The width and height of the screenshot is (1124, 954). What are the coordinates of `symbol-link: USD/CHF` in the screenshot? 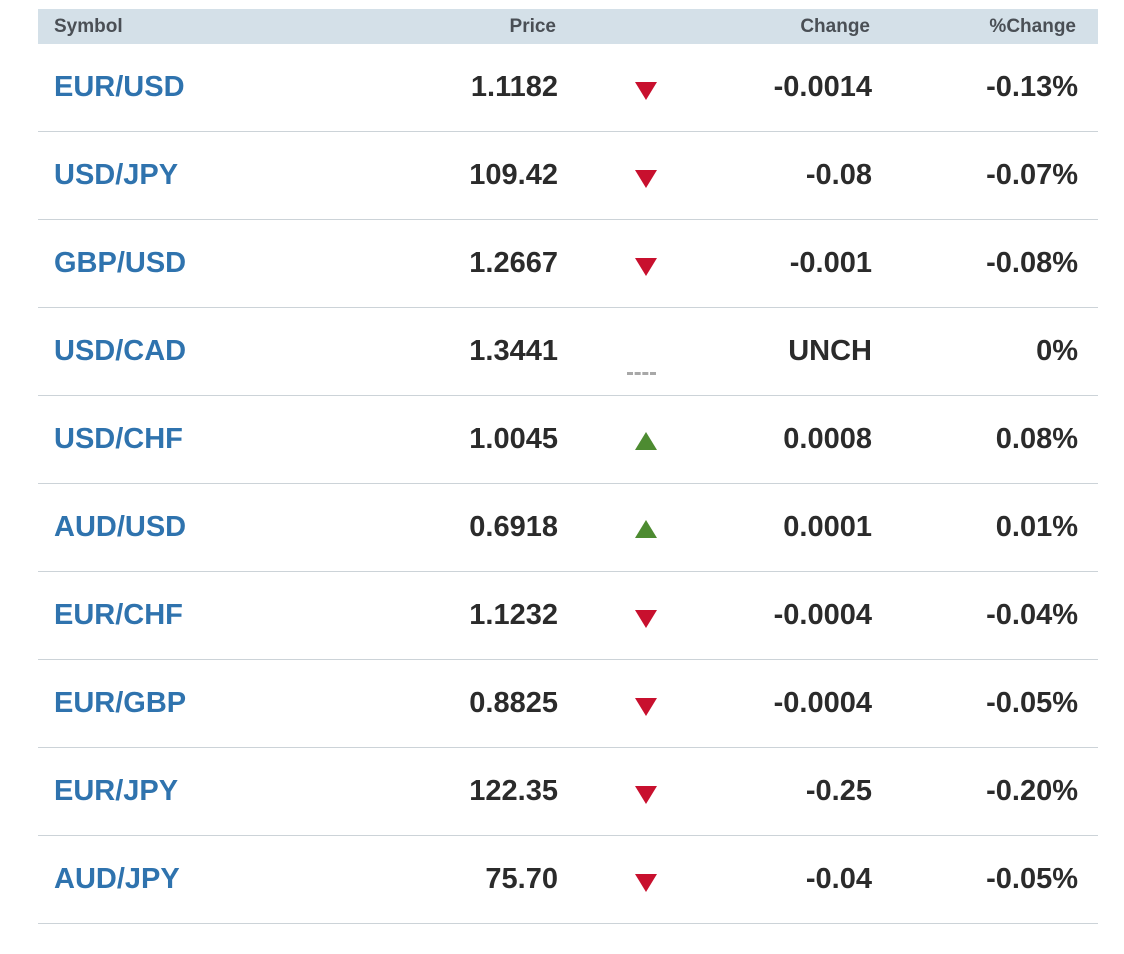 It's located at (118, 439).